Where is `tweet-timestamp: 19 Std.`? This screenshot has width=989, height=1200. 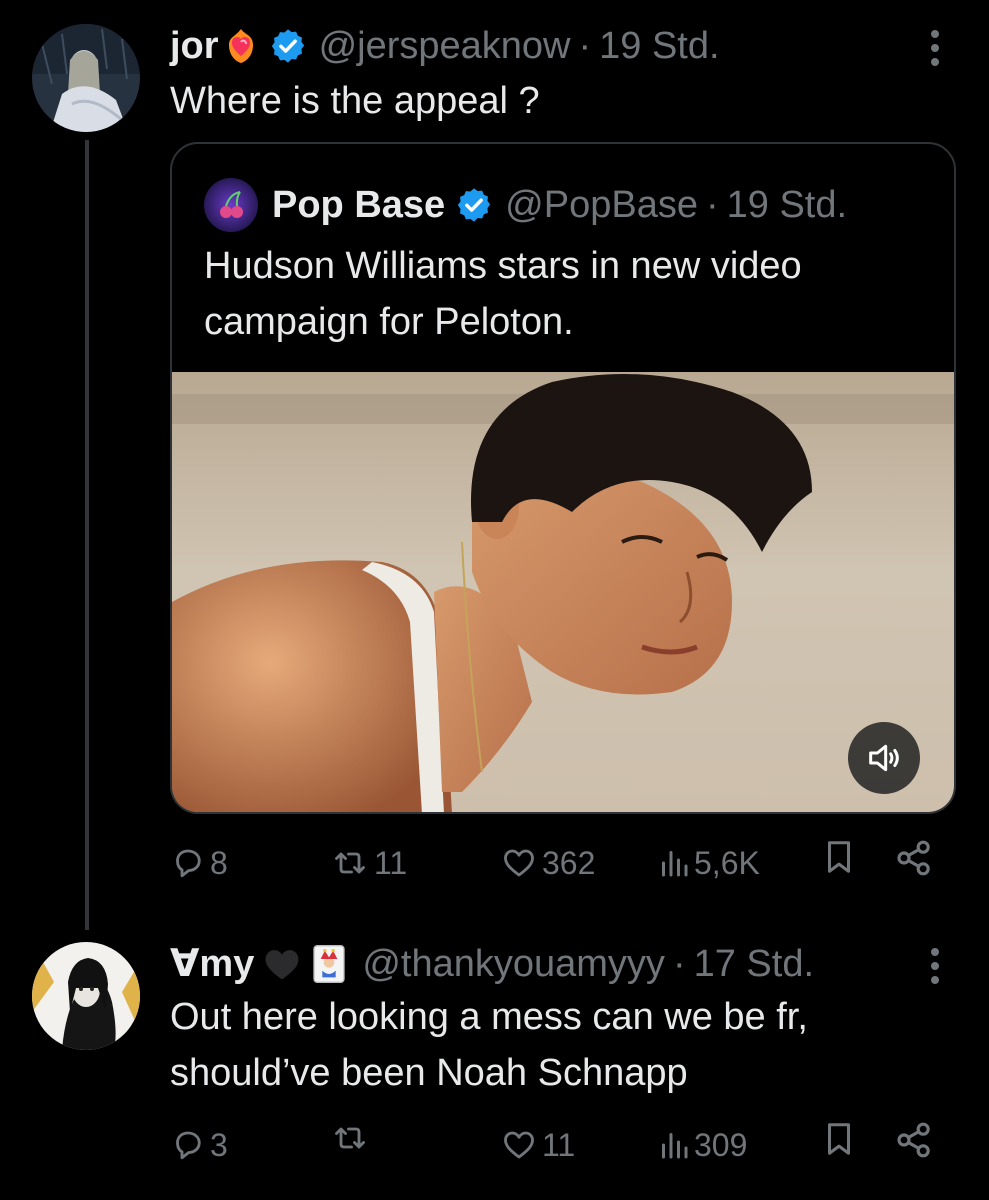 tweet-timestamp: 19 Std. is located at coordinates (659, 46).